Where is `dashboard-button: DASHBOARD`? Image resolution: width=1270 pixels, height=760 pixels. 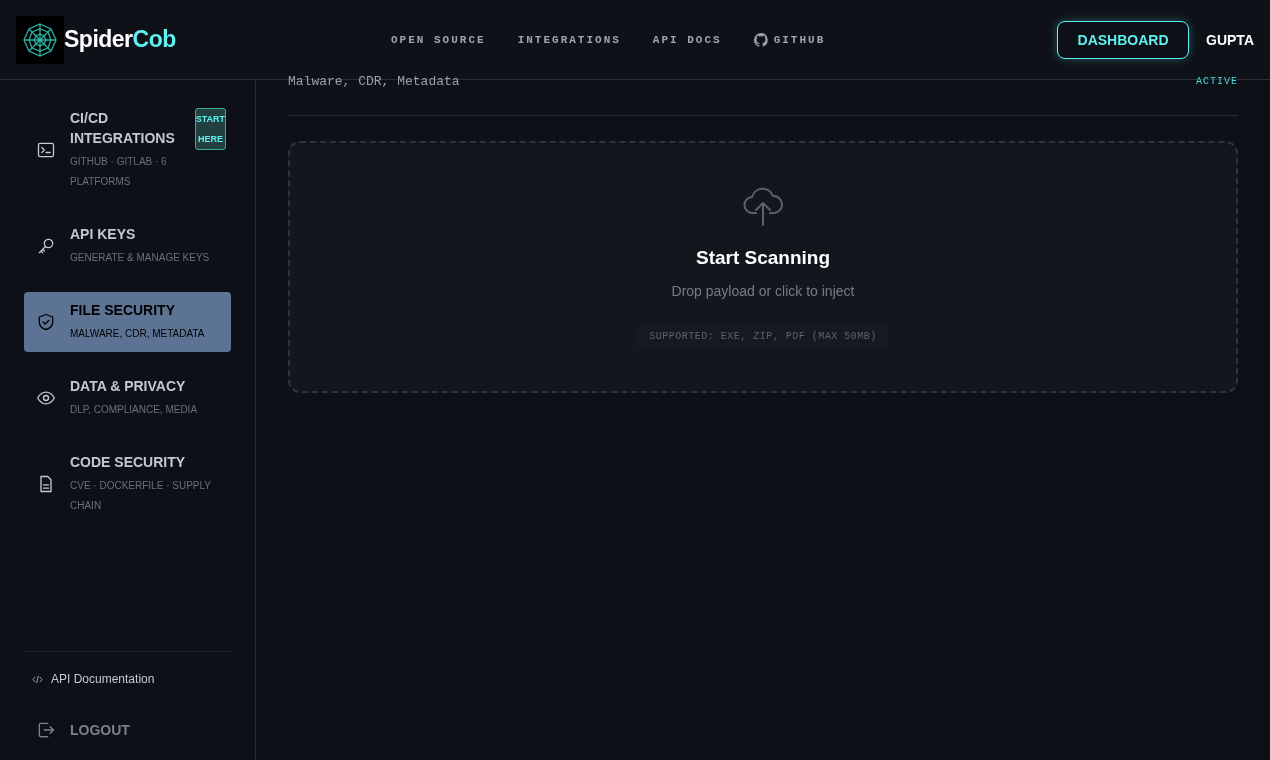
dashboard-button: DASHBOARD is located at coordinates (1123, 39).